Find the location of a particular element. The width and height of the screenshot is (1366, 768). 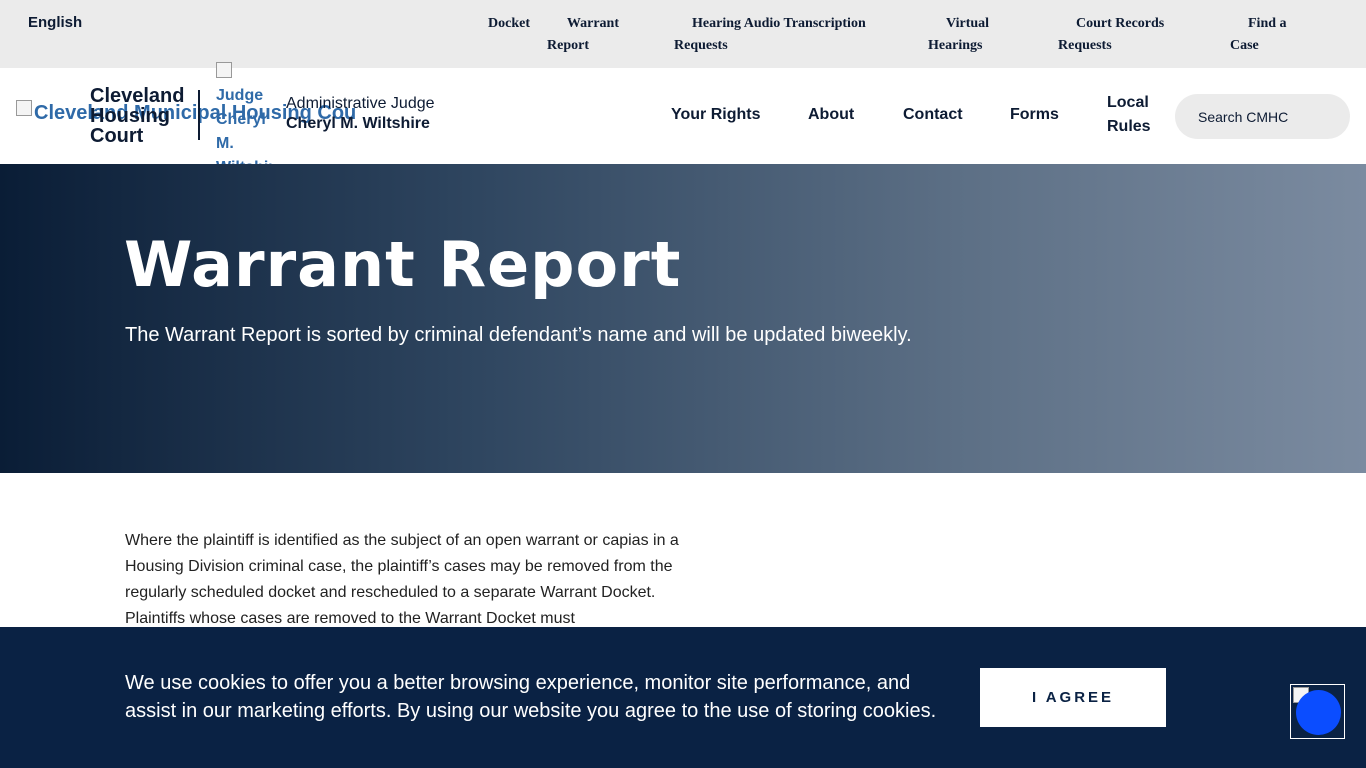

nav-about: About is located at coordinates (831, 115).